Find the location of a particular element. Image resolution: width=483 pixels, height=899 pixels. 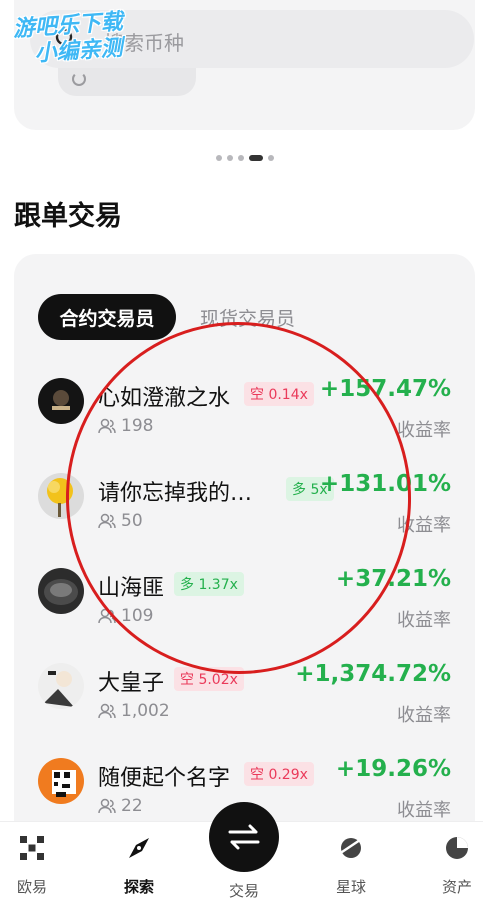

trader-row: 请你忘掉我的… 多 5x 50 +131.01% 收益率 is located at coordinates (244, 511).